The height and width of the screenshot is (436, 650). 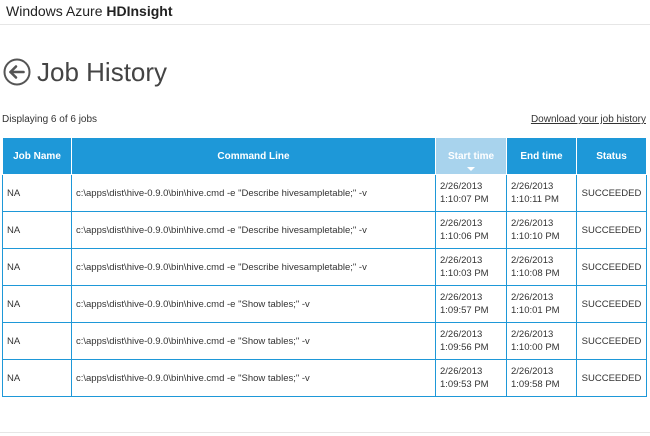 What do you see at coordinates (471, 193) in the screenshot?
I see `cell-start-time: 2/26/2013 1:10:07 PM` at bounding box center [471, 193].